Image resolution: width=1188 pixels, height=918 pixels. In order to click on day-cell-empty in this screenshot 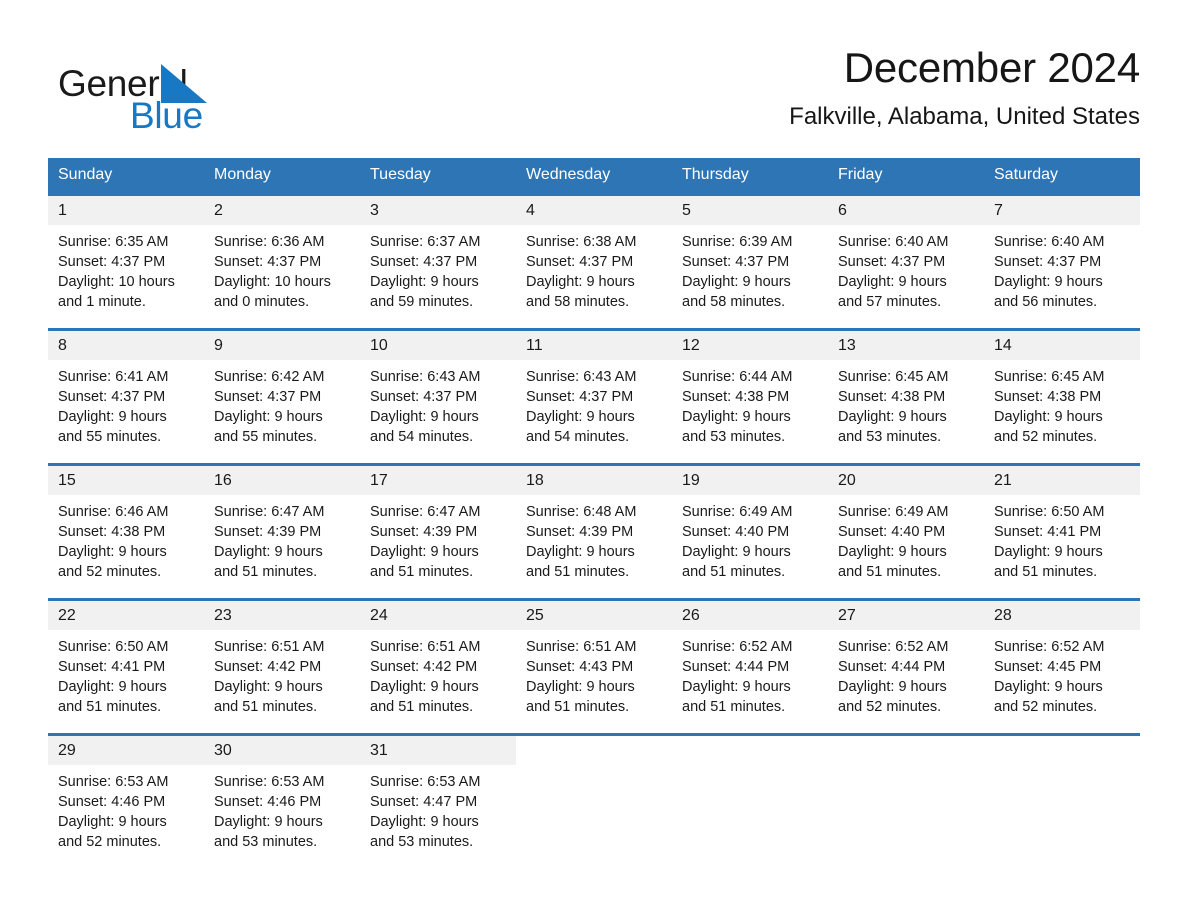, I will do `click(594, 793)`.